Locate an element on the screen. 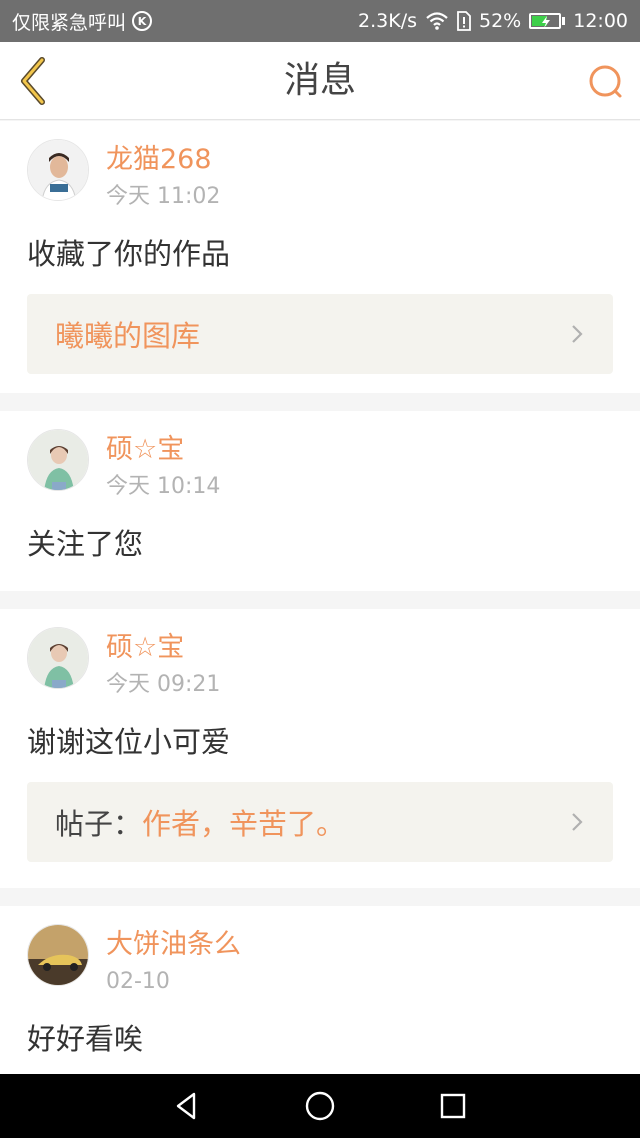 This screenshot has height=1138, width=640. nav-home-button is located at coordinates (320, 1106).